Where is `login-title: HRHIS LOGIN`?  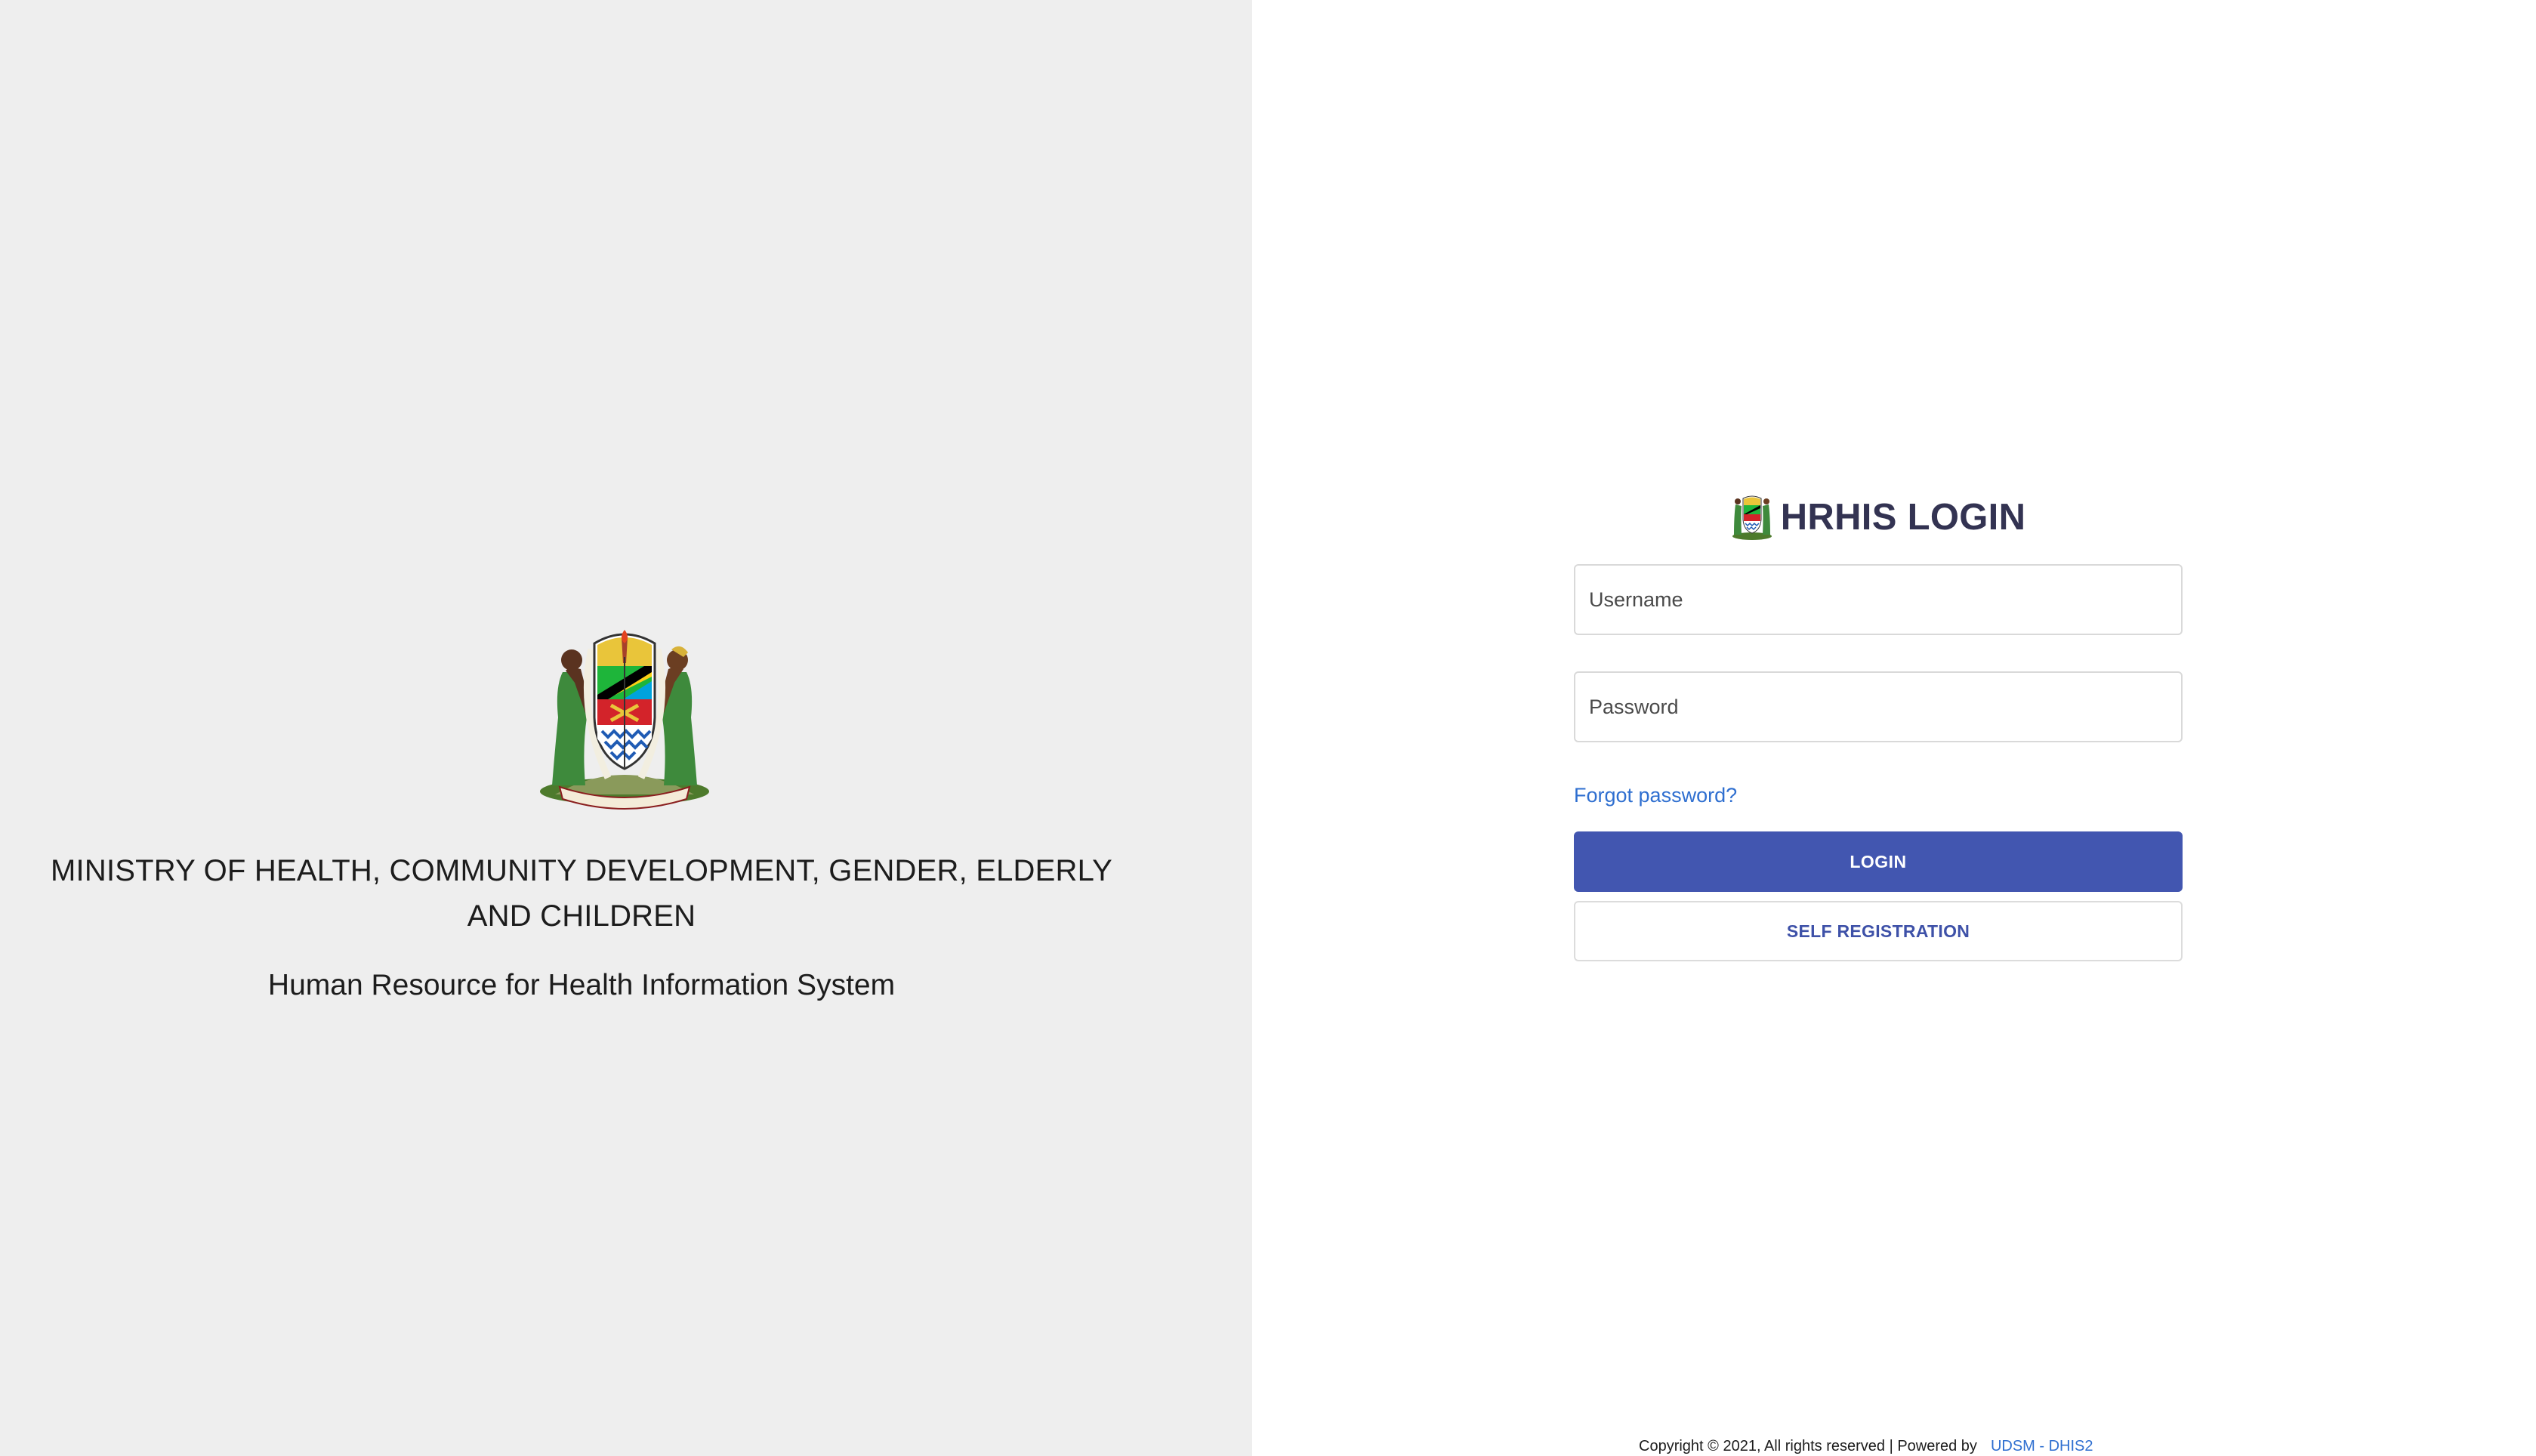
login-title: HRHIS LOGIN is located at coordinates (1903, 517).